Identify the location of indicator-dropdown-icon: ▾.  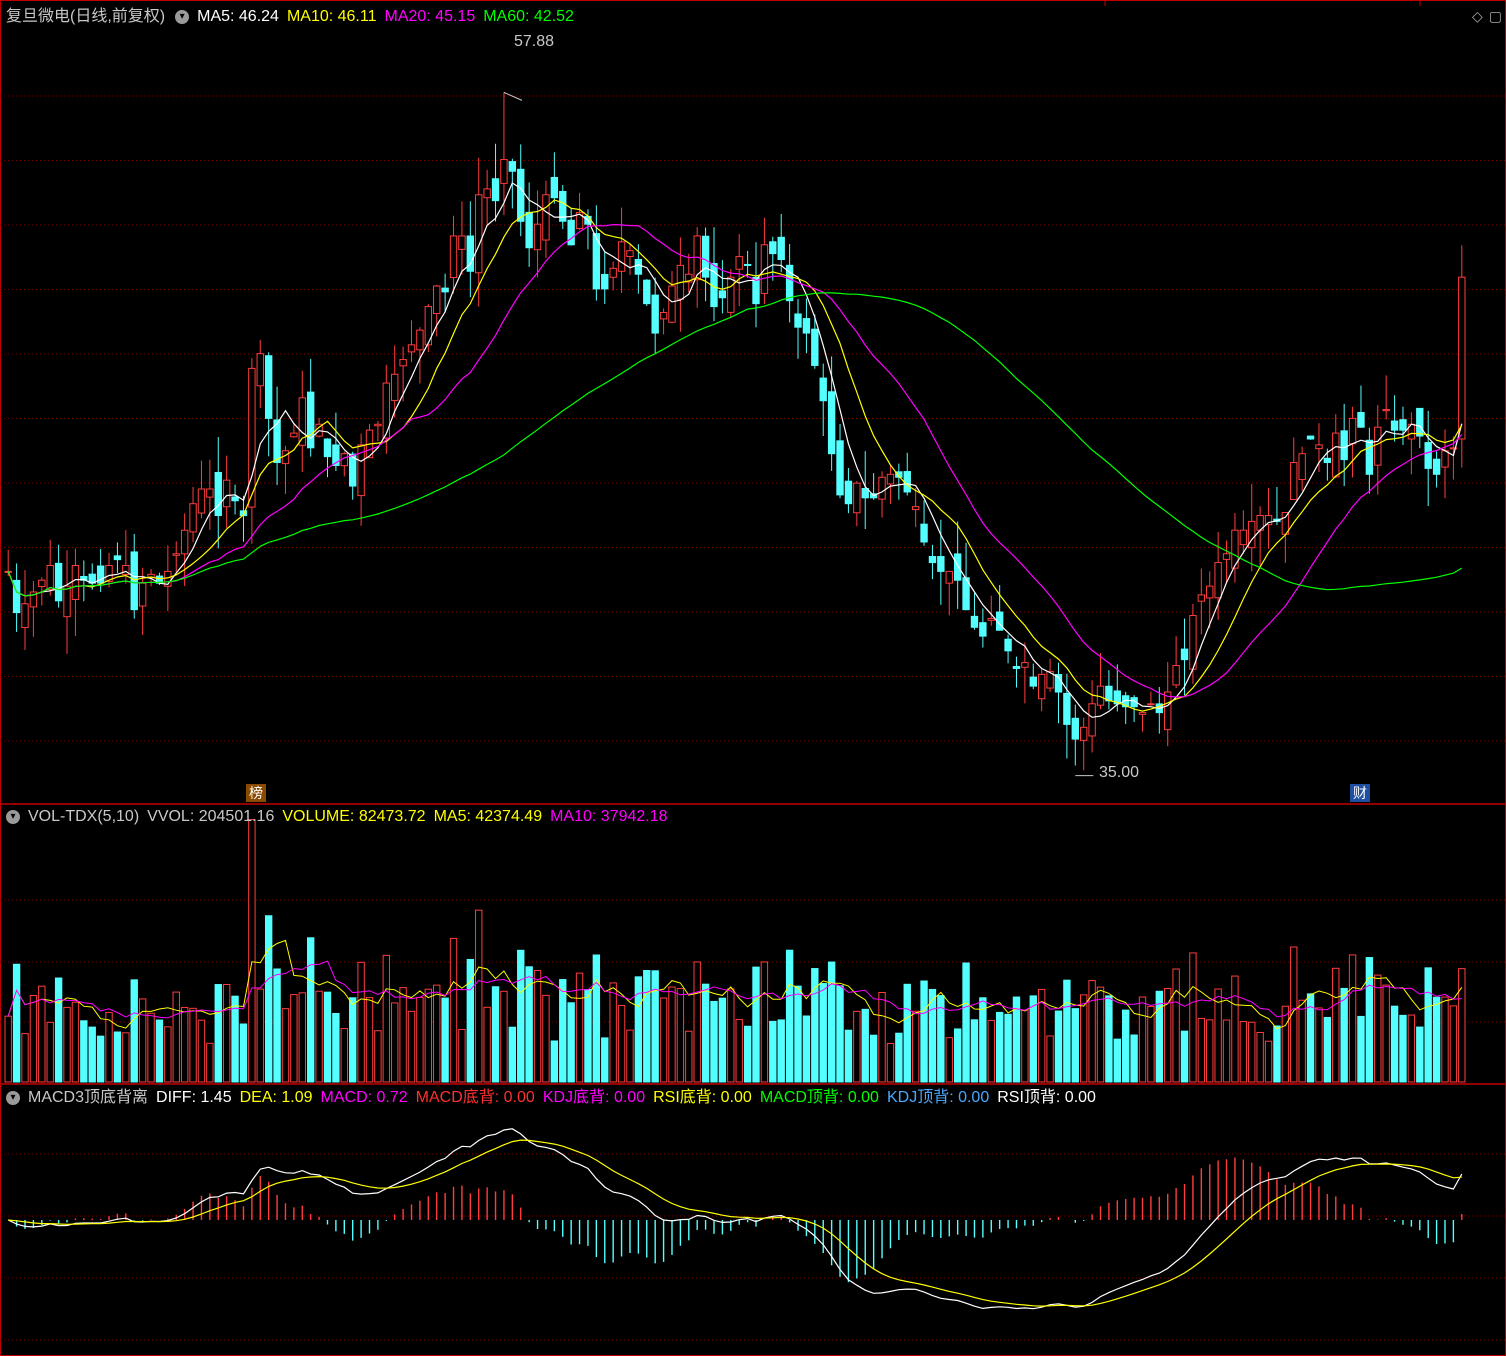
(182, 17).